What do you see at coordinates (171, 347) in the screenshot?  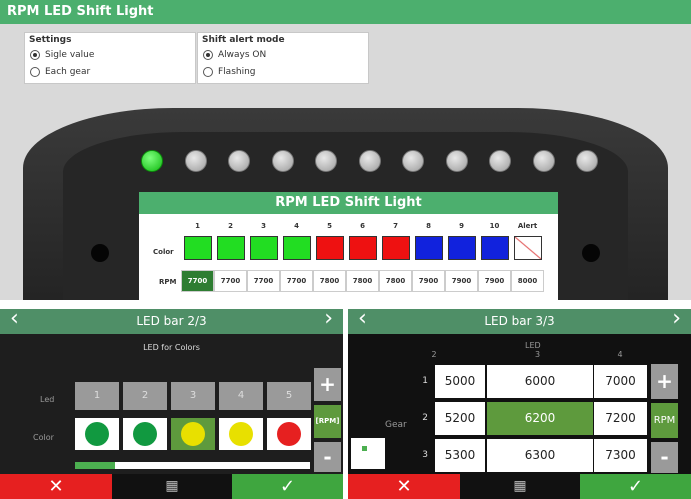 I see `pane-subtitle: LED for Colors` at bounding box center [171, 347].